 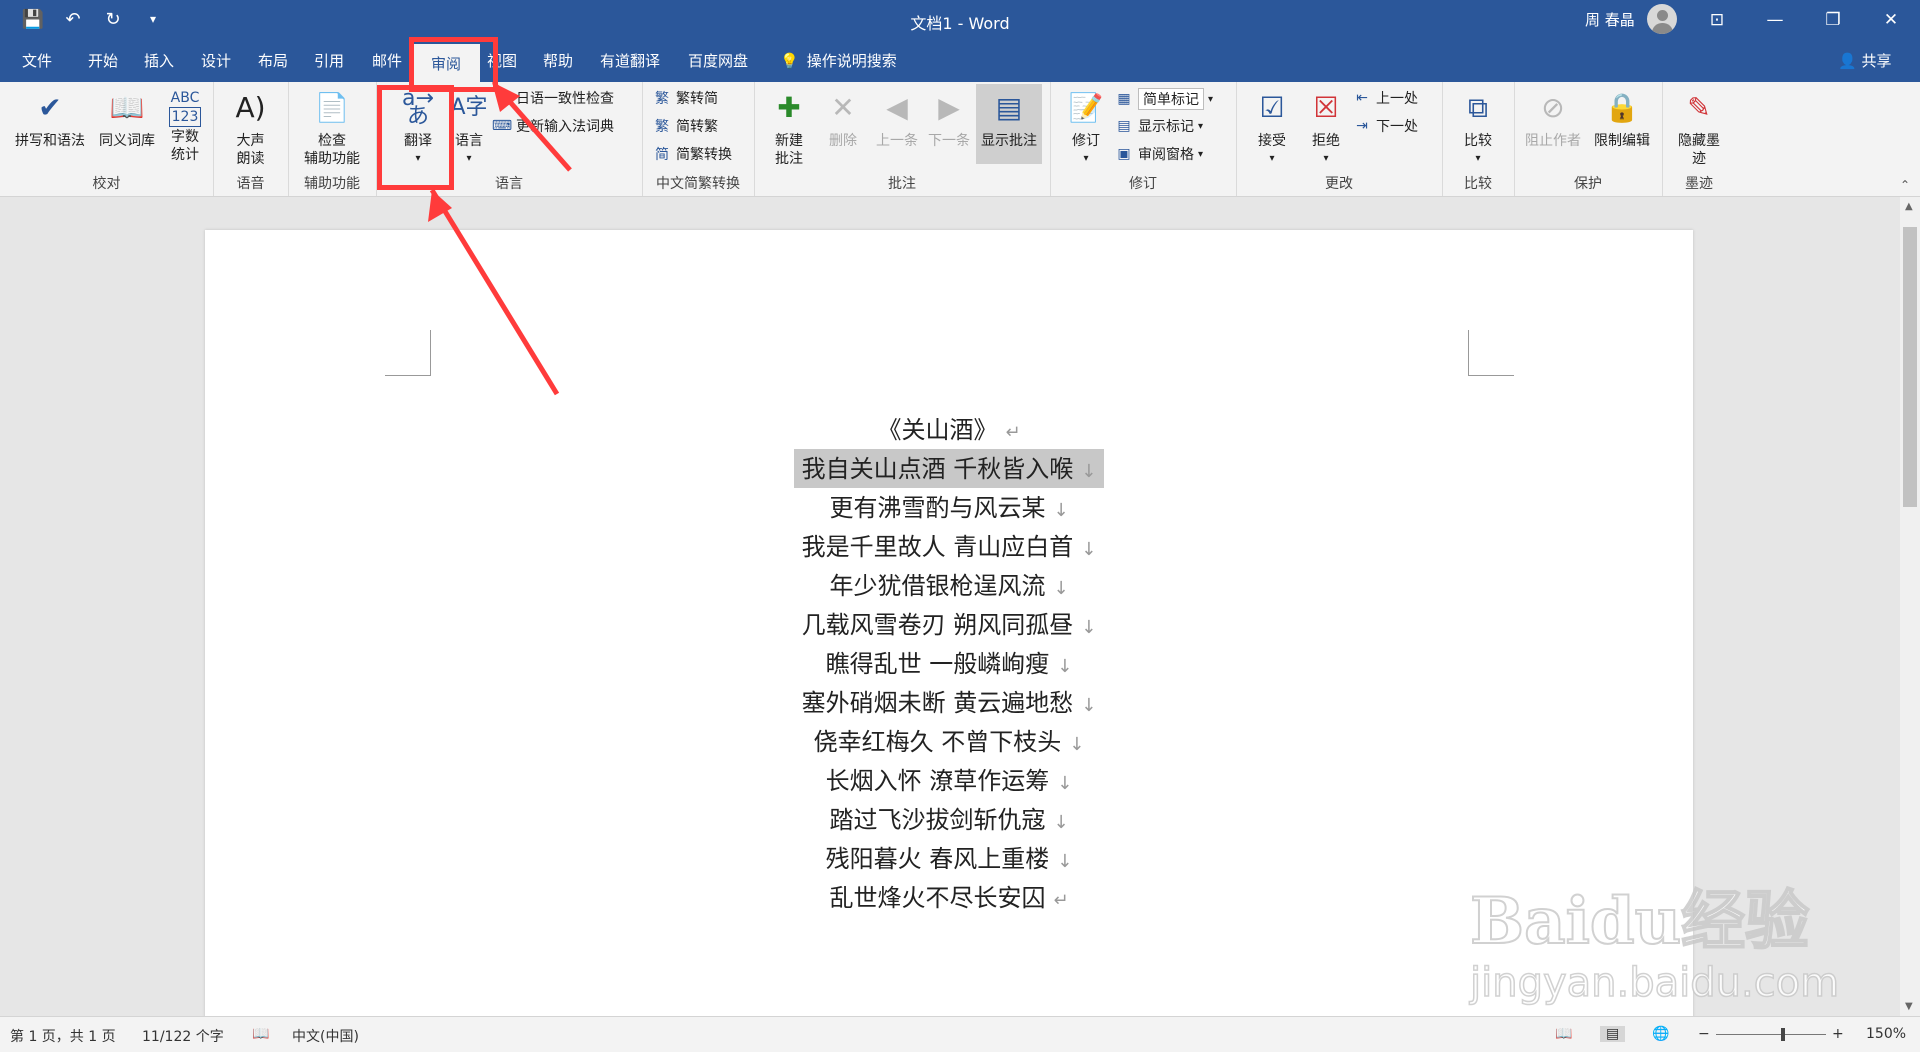 I want to click on reviewing-pane-button: ▣ 审阅窗格 ▾, so click(x=1158, y=154).